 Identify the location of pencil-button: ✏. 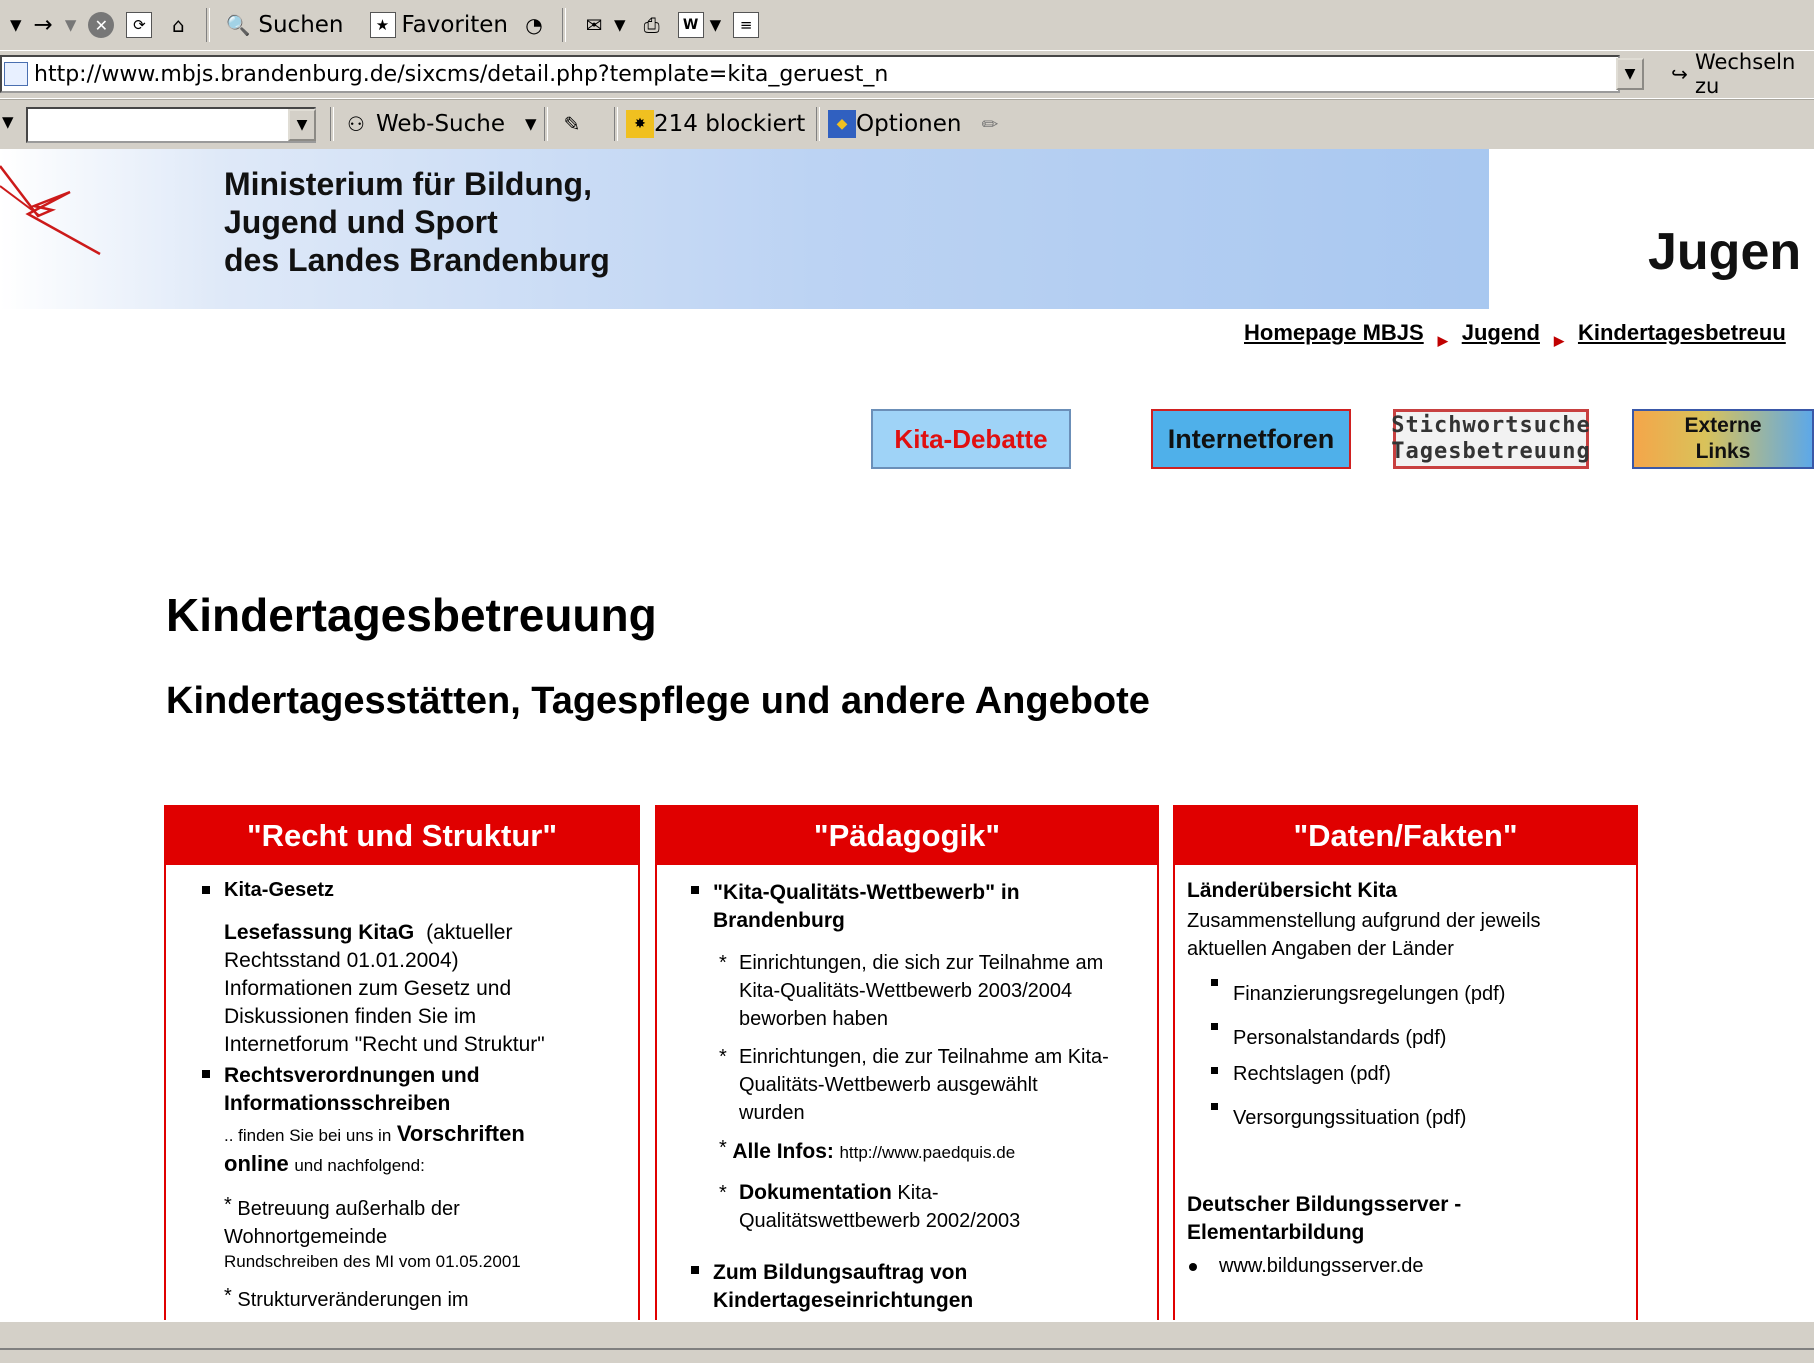
(990, 124).